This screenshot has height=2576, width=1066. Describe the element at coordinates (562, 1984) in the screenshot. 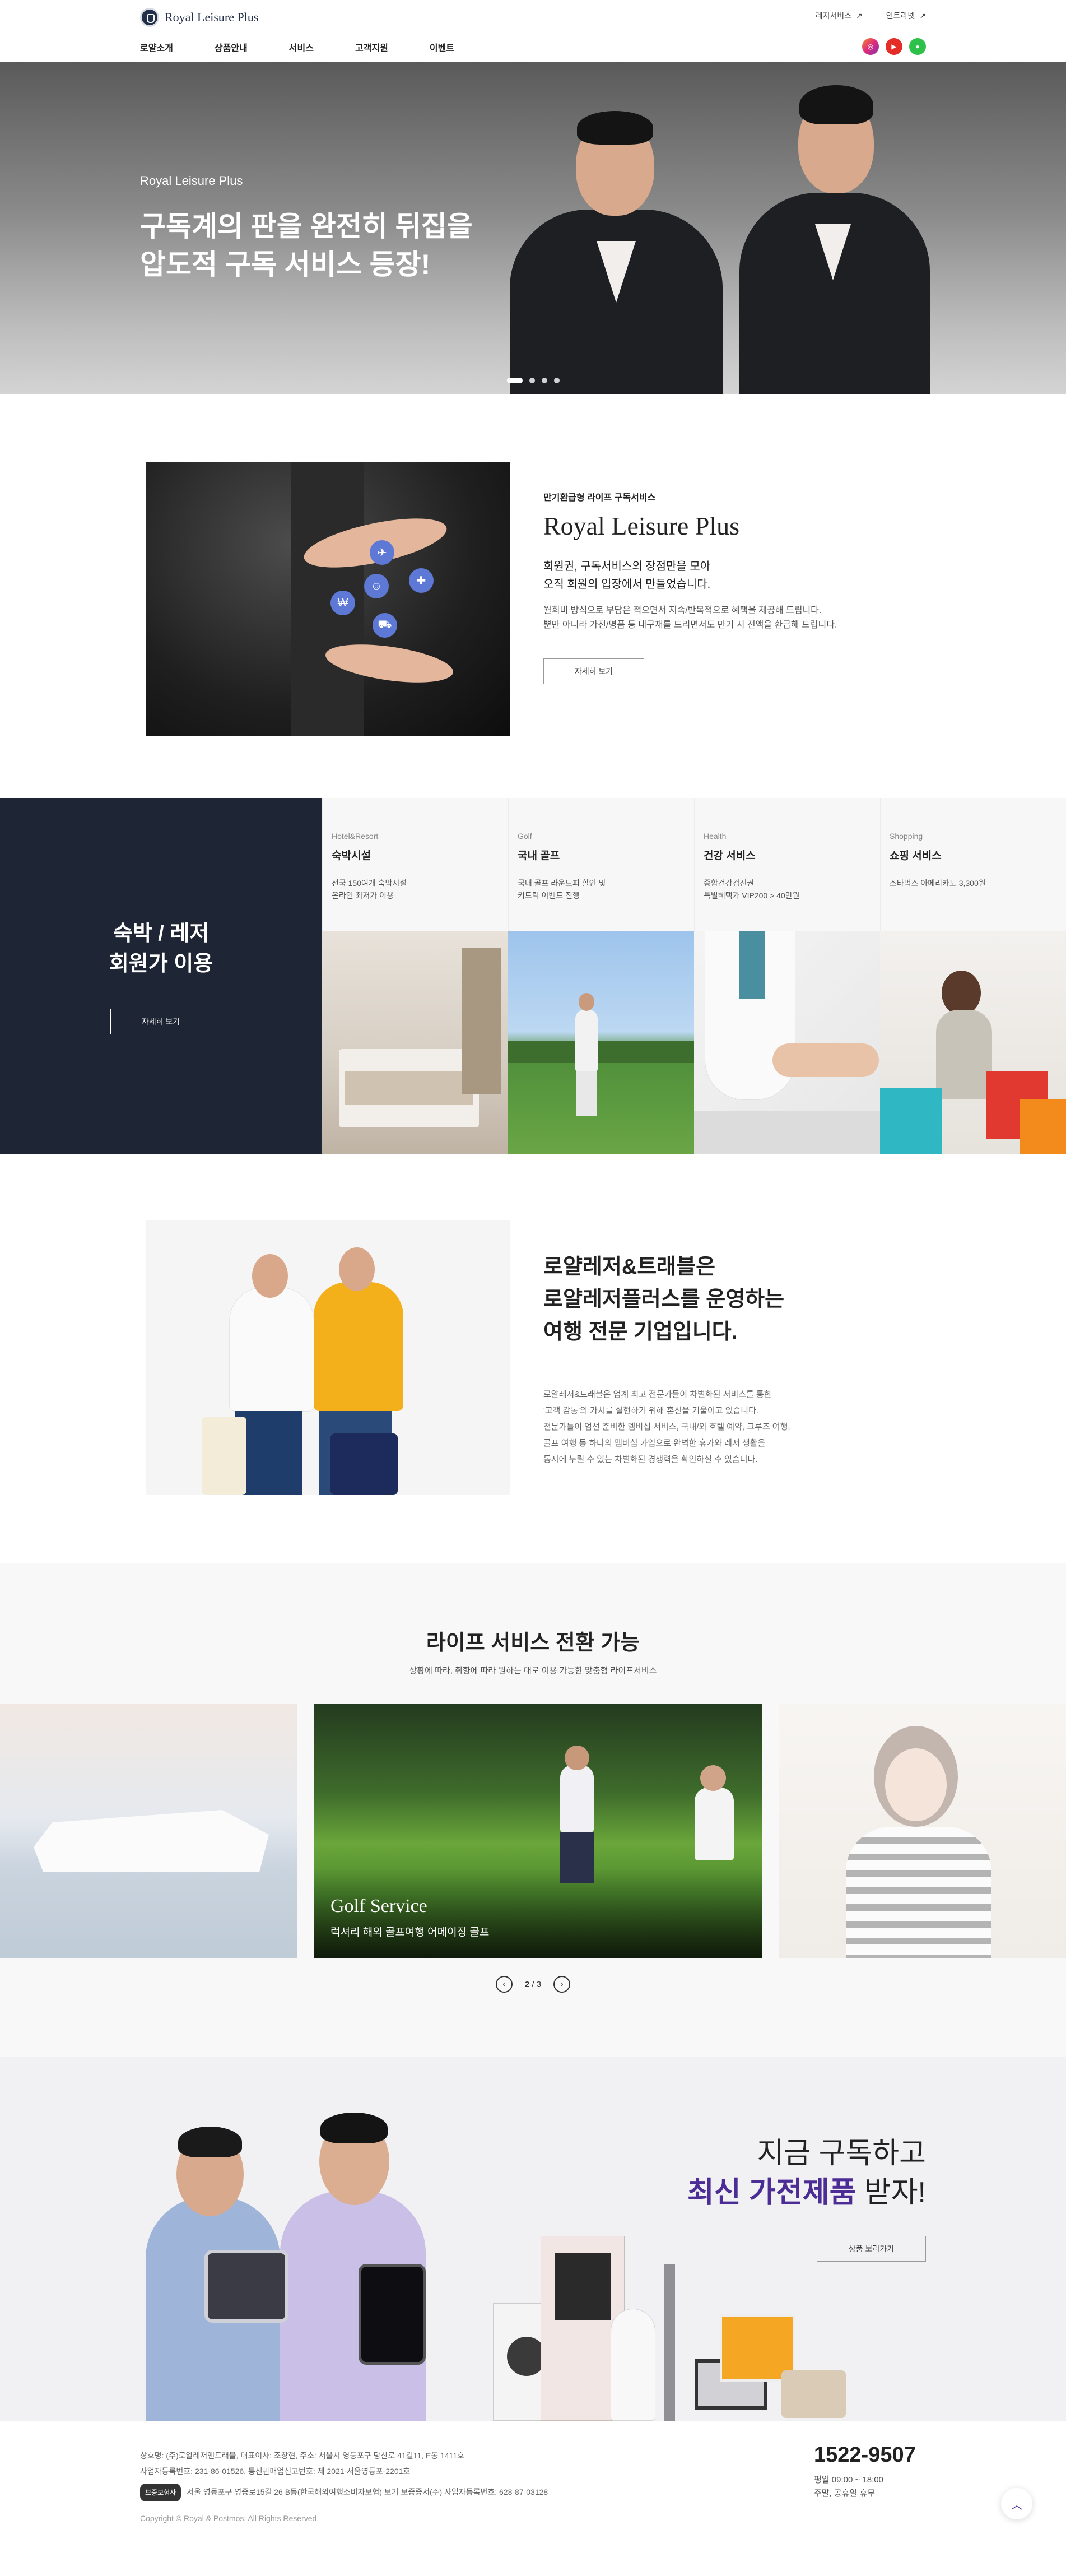

I see `next-arrow-icon: ›` at that location.